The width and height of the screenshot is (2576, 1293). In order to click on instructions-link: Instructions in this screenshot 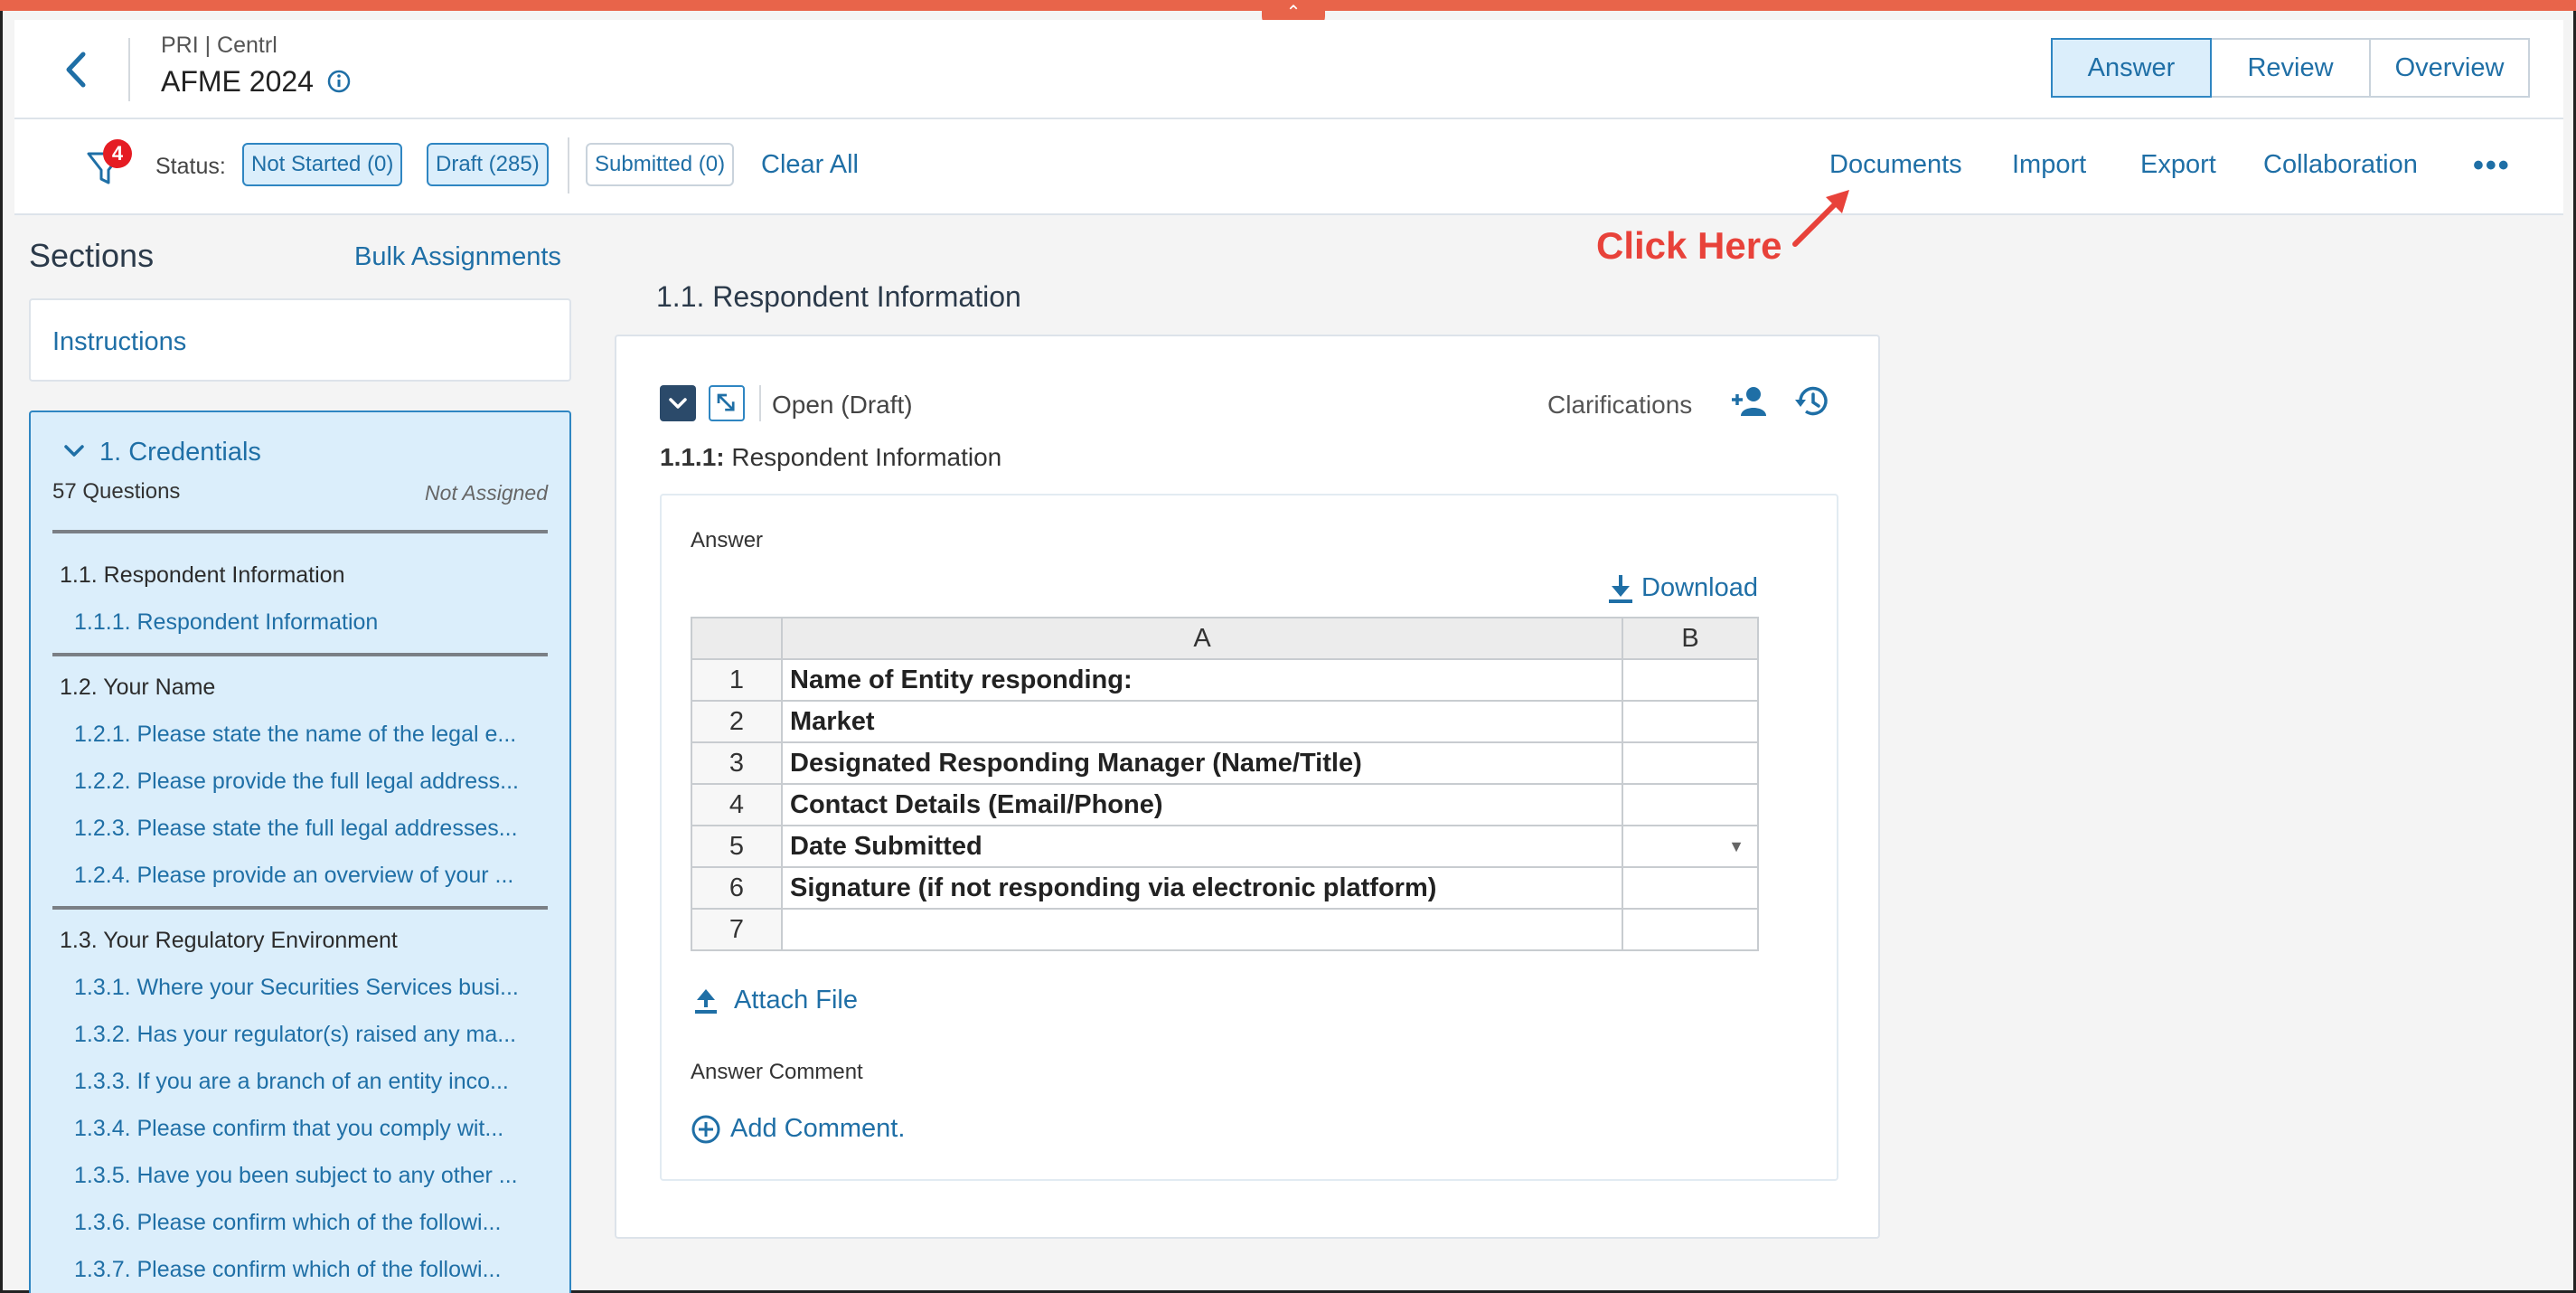, I will do `click(119, 342)`.